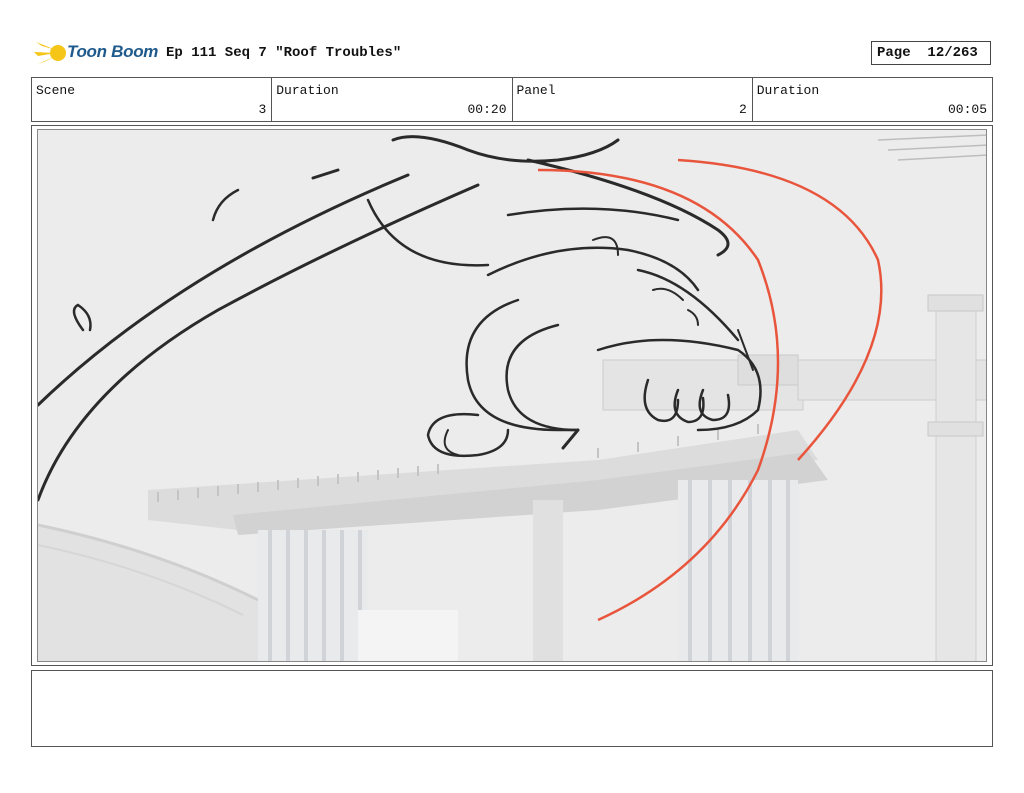 The width and height of the screenshot is (1024, 793). Describe the element at coordinates (487, 109) in the screenshot. I see `scene-duration-value: 00:20` at that location.